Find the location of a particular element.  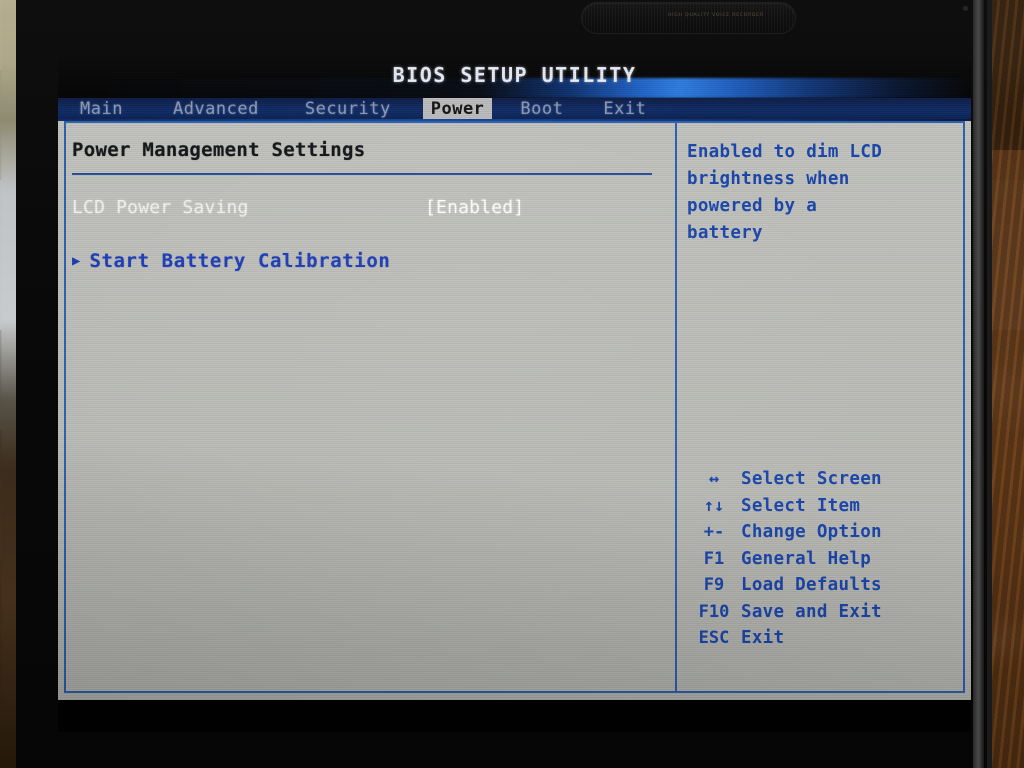

menu-tab-boot: Boot is located at coordinates (541, 109).